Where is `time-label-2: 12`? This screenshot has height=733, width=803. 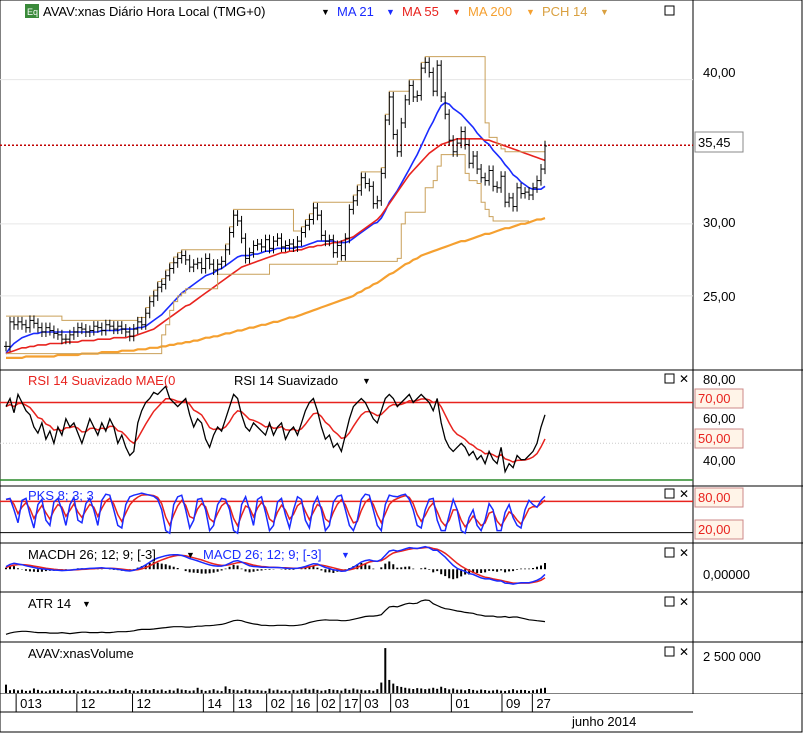 time-label-2: 12 is located at coordinates (144, 703).